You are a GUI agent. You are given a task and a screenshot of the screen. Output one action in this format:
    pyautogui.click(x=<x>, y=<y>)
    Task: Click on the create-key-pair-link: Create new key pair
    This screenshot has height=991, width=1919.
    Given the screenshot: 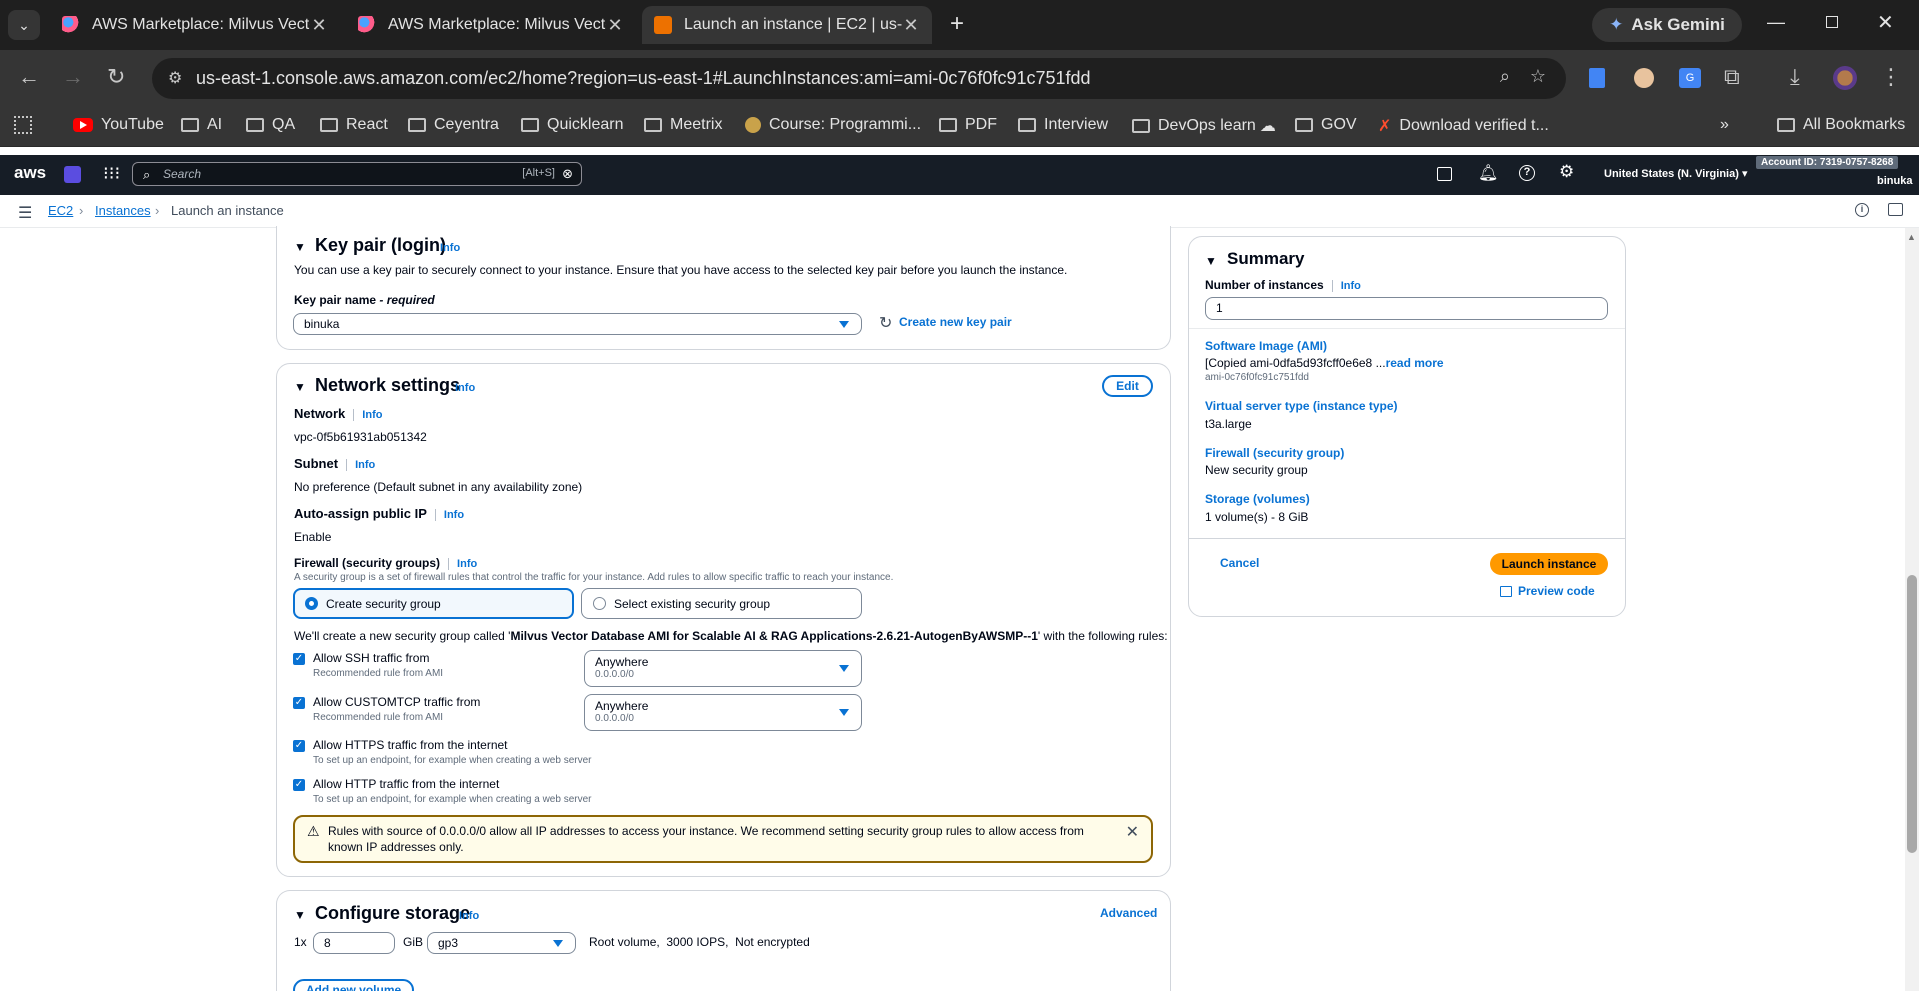 What is the action you would take?
    pyautogui.click(x=955, y=322)
    